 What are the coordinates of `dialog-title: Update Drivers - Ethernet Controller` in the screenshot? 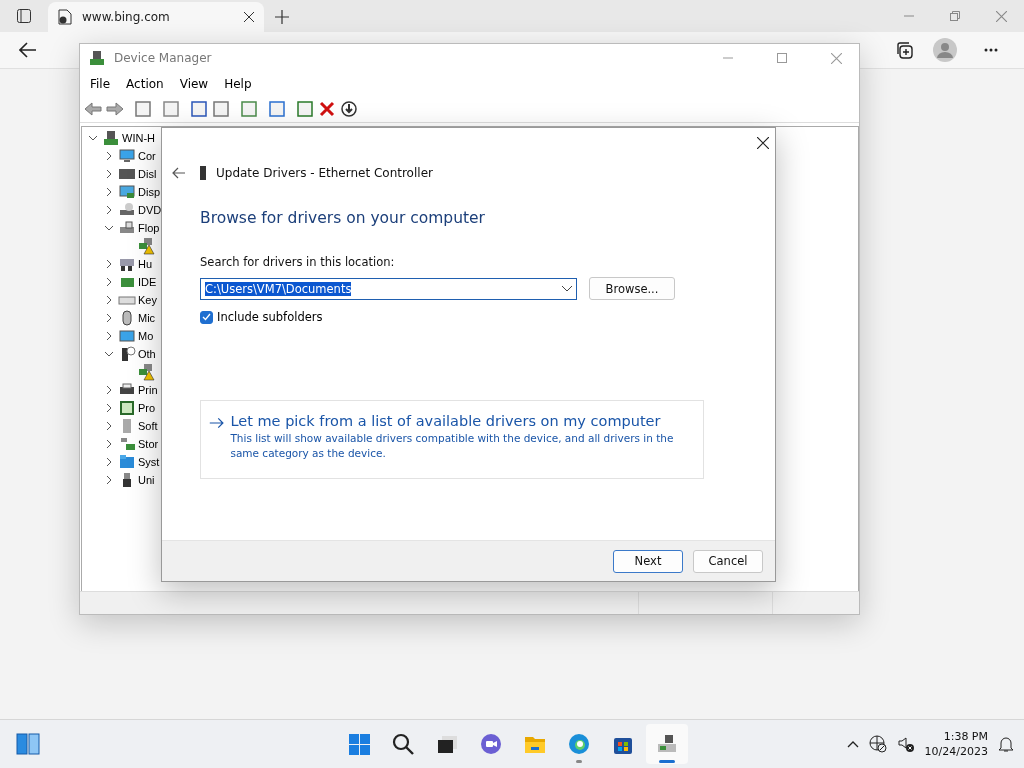 It's located at (324, 173).